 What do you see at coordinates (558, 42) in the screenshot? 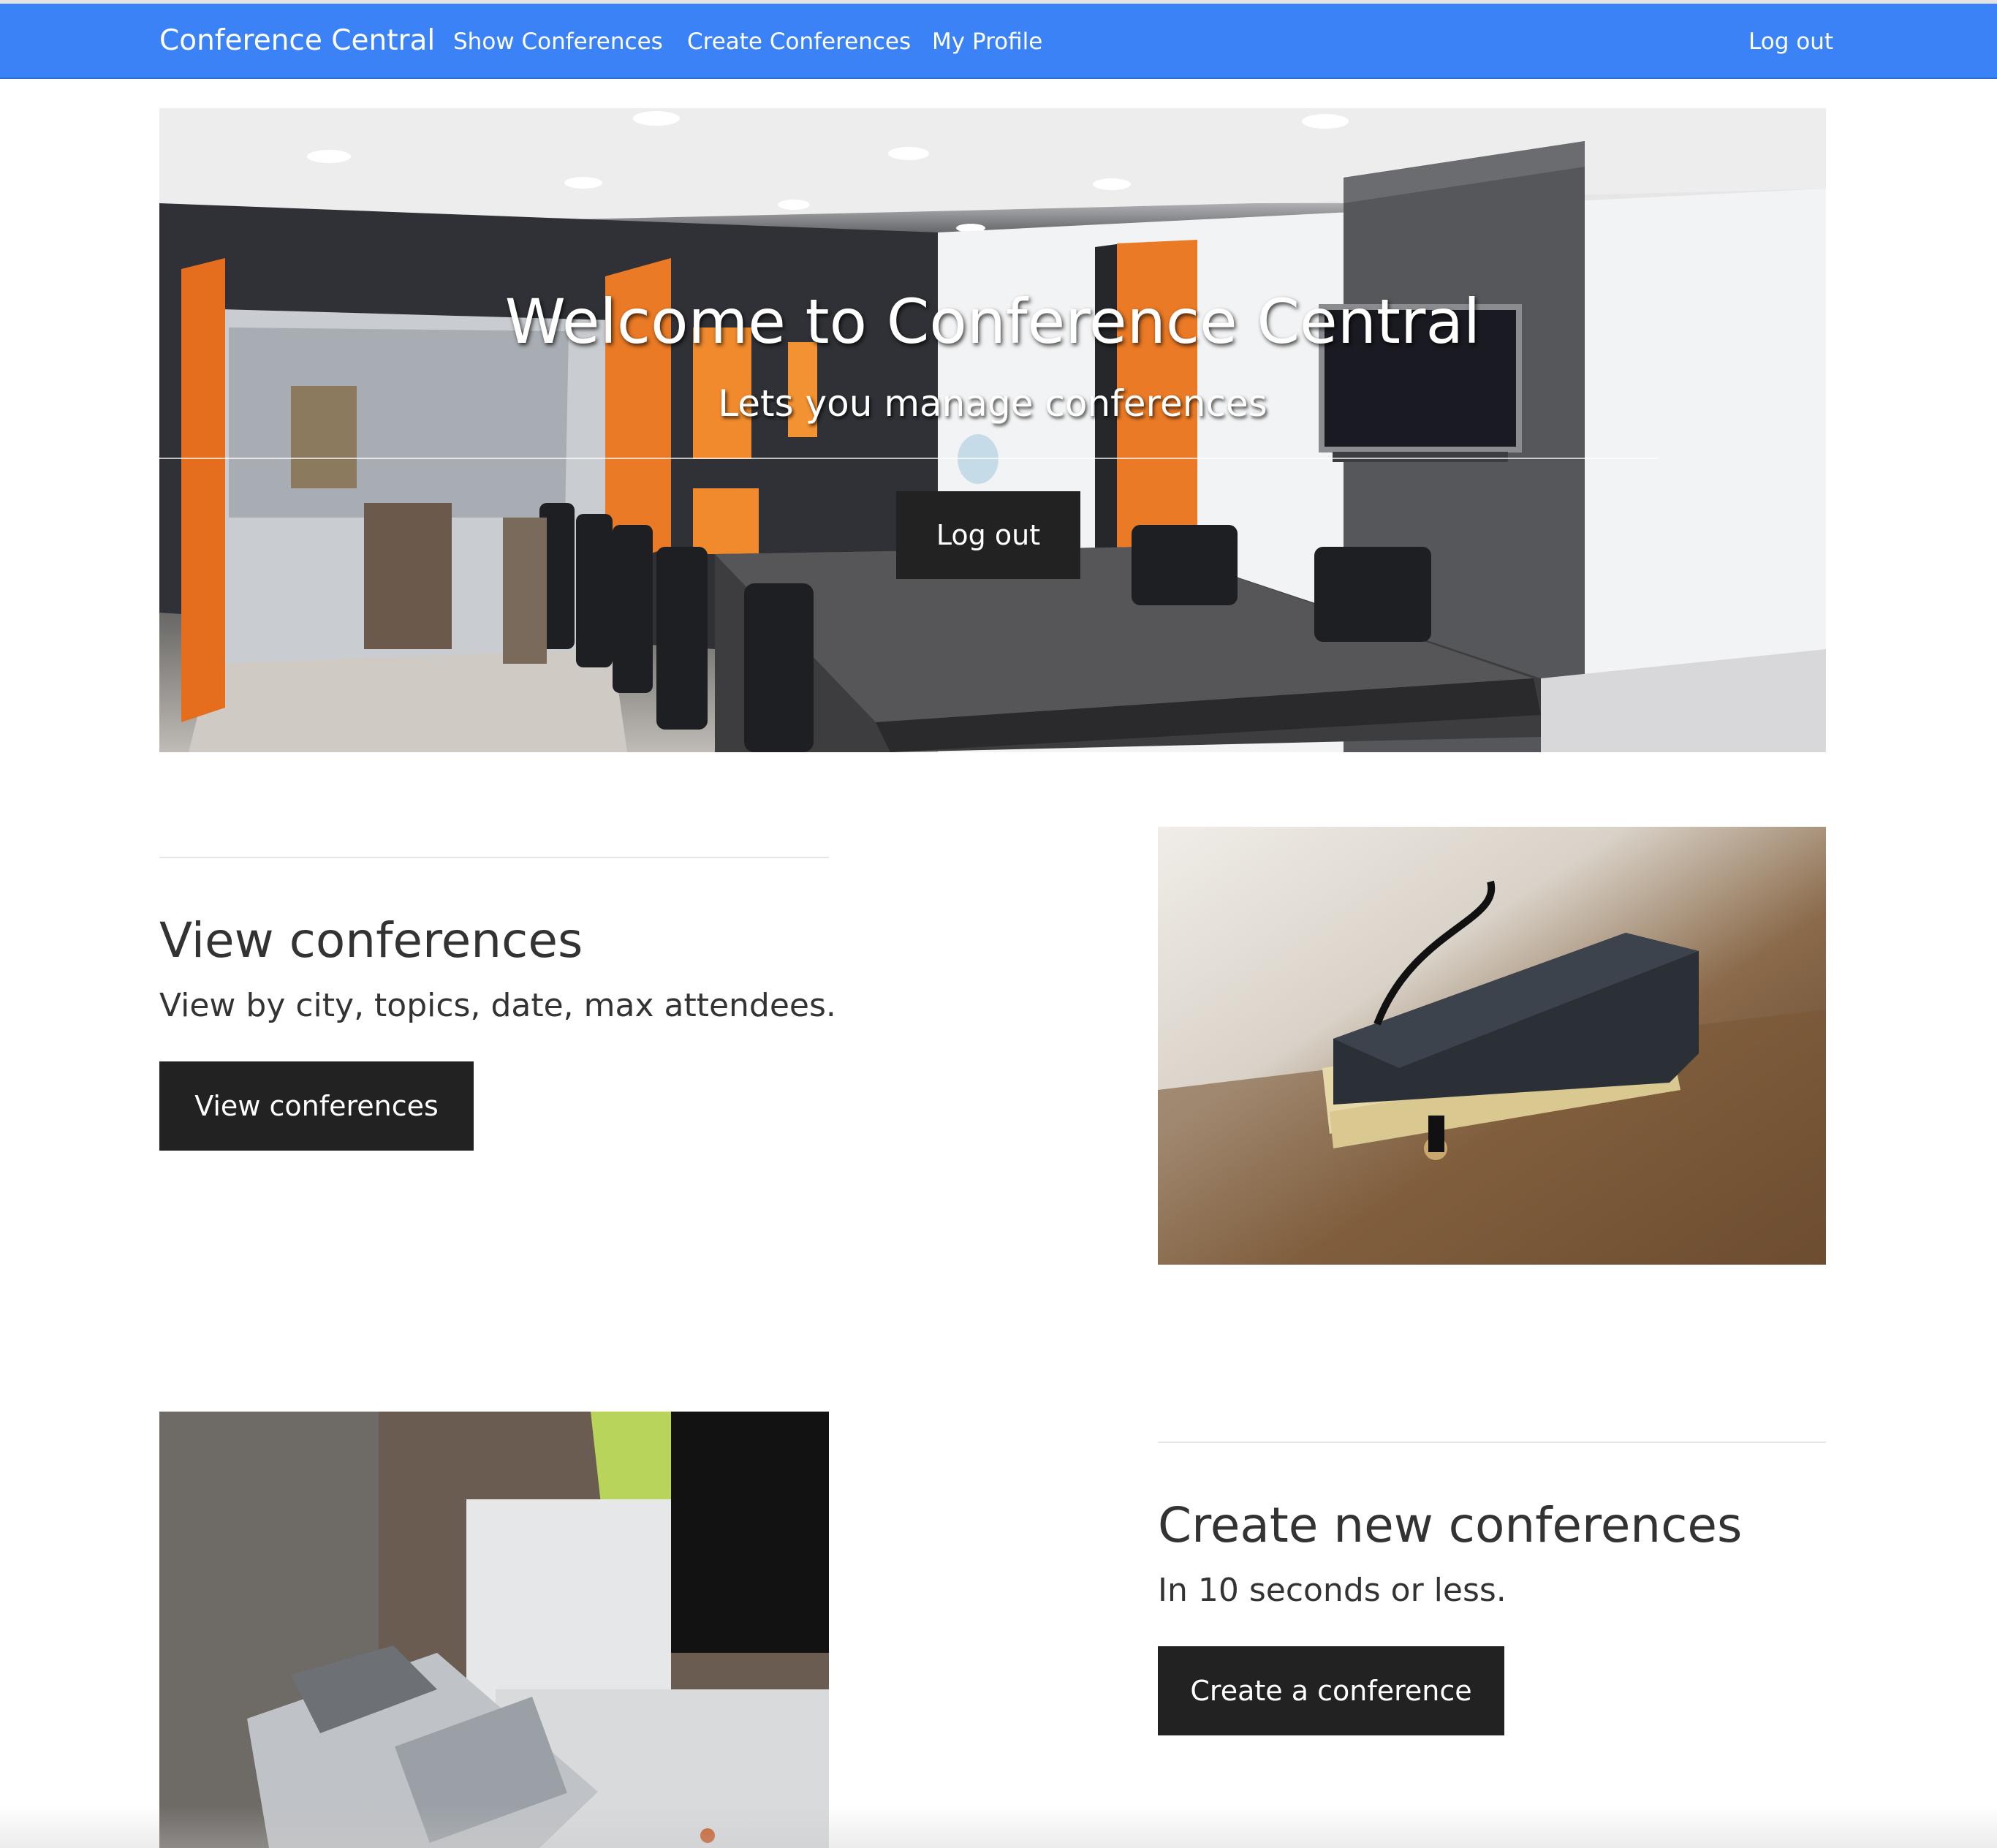
I see `nav-show-conferences: Show Conferences` at bounding box center [558, 42].